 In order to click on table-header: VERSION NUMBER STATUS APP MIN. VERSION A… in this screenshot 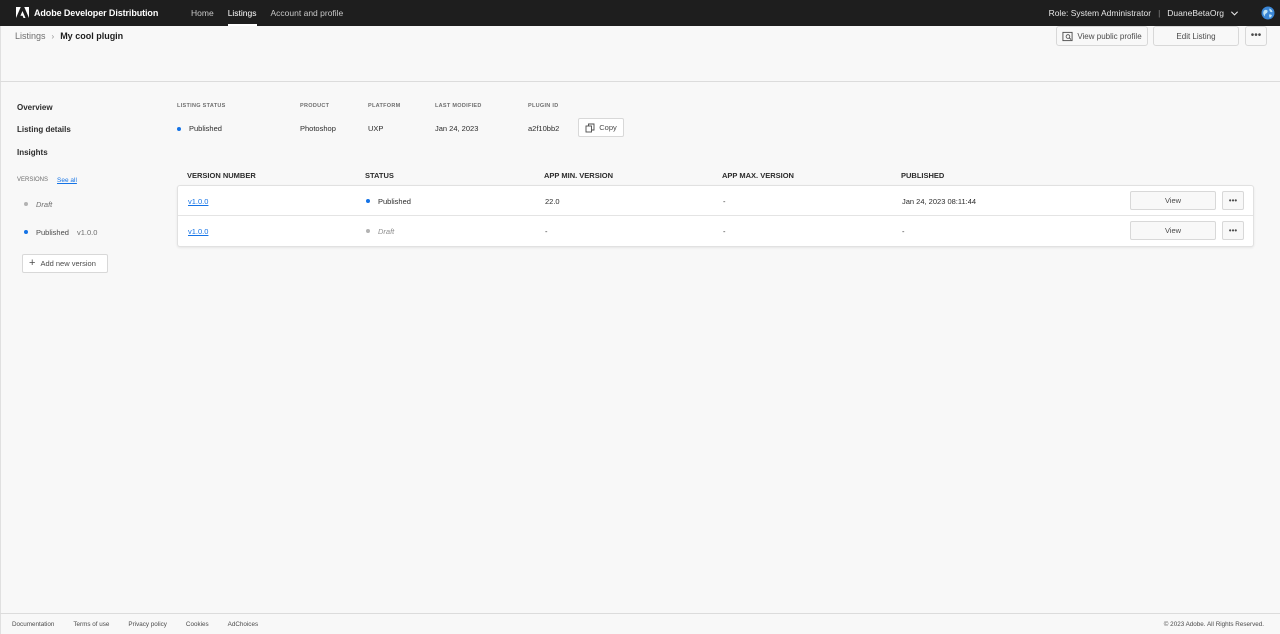, I will do `click(715, 175)`.